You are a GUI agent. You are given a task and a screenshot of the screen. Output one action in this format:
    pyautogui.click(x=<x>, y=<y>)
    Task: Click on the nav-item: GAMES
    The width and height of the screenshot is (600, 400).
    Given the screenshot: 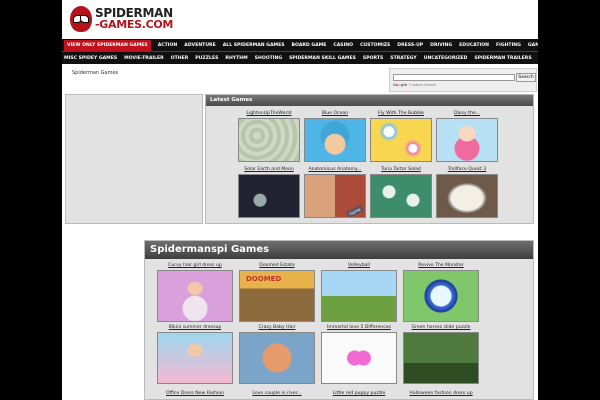 What is the action you would take?
    pyautogui.click(x=533, y=45)
    